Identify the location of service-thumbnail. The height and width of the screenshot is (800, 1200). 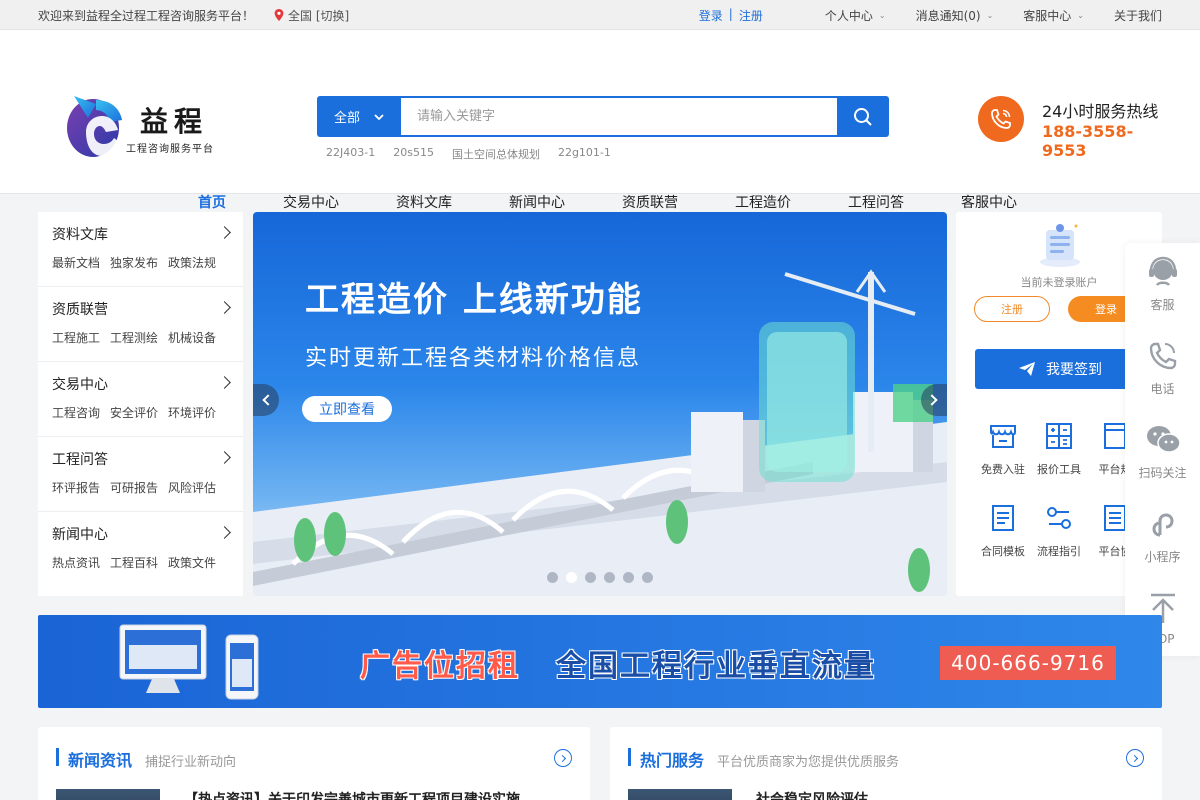
(680, 794).